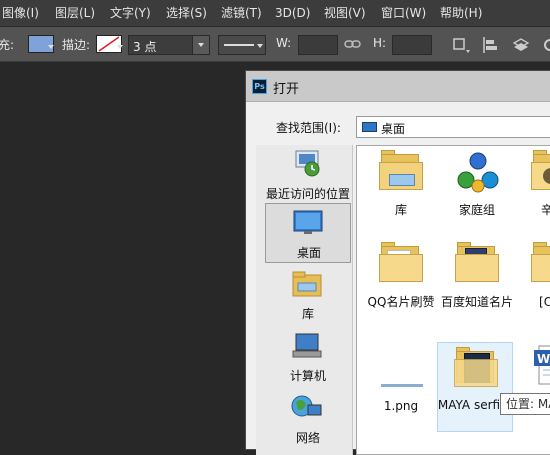 The image size is (550, 455). I want to click on file-label: 百度知道名片, so click(476, 302).